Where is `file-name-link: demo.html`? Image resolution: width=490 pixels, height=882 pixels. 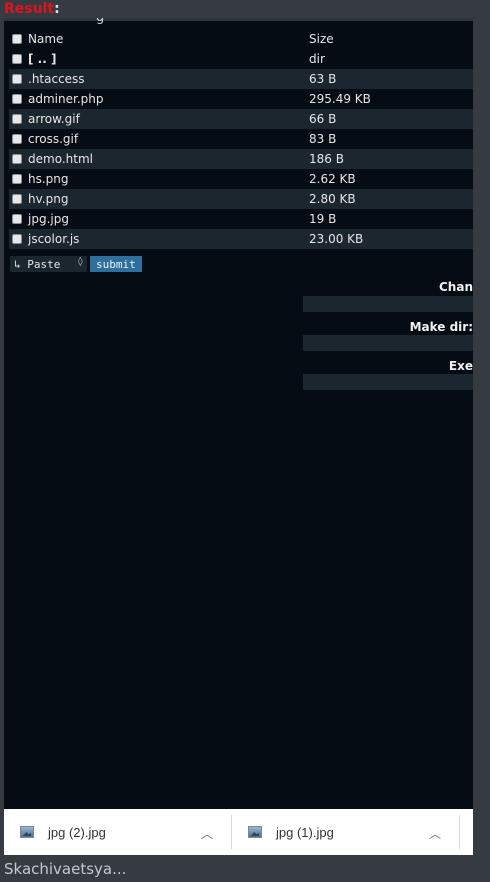 file-name-link: demo.html is located at coordinates (168, 159).